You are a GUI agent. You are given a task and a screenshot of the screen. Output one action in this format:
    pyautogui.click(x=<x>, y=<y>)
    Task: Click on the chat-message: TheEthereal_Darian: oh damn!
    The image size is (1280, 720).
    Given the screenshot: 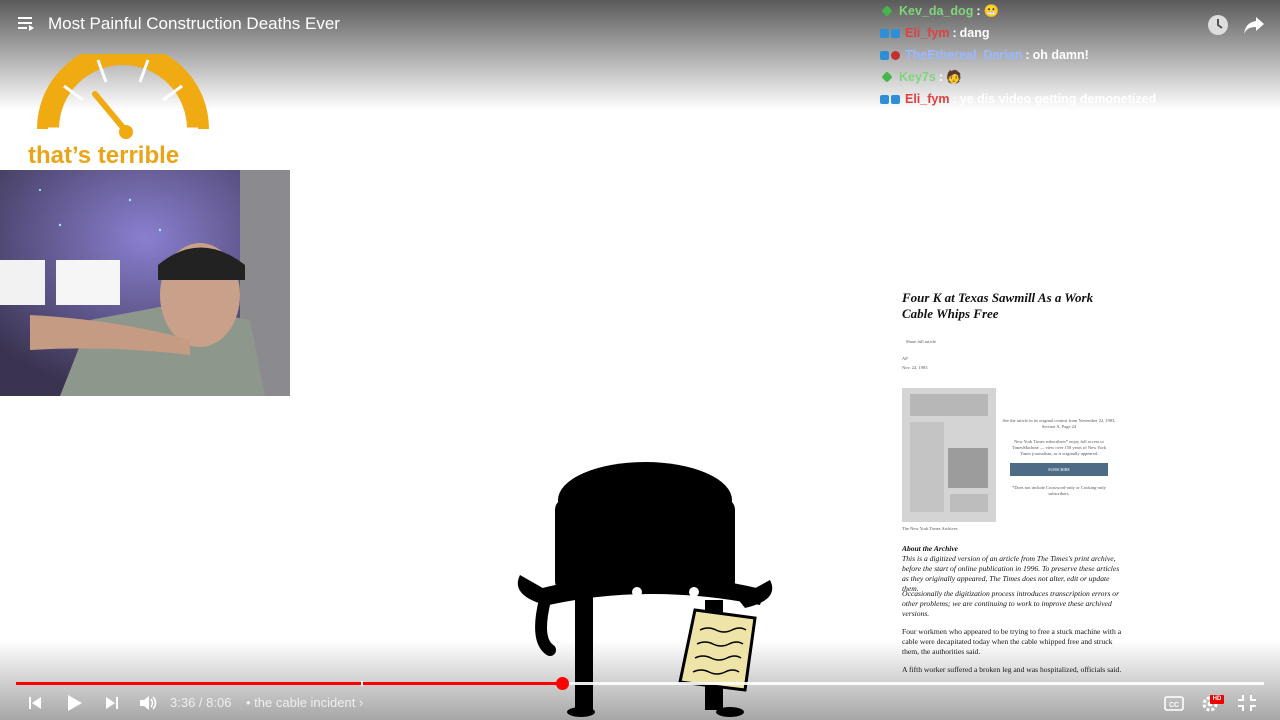 What is the action you would take?
    pyautogui.click(x=1080, y=55)
    